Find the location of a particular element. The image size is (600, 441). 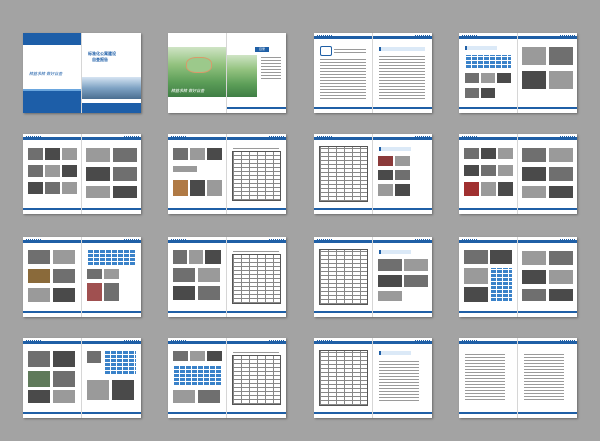

cover-front-footer is located at coordinates (111, 108).